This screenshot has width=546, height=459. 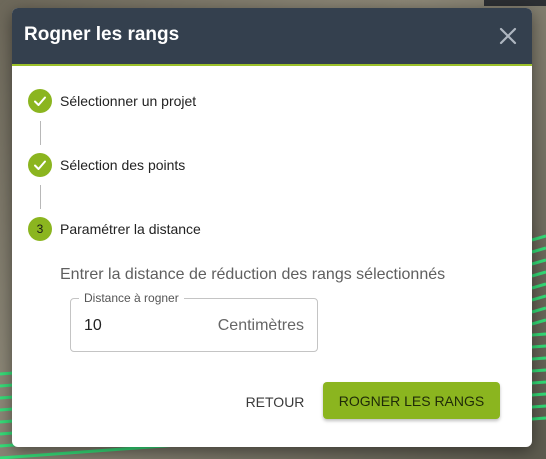 What do you see at coordinates (131, 298) in the screenshot?
I see `distance-input-label: Distance à rogner` at bounding box center [131, 298].